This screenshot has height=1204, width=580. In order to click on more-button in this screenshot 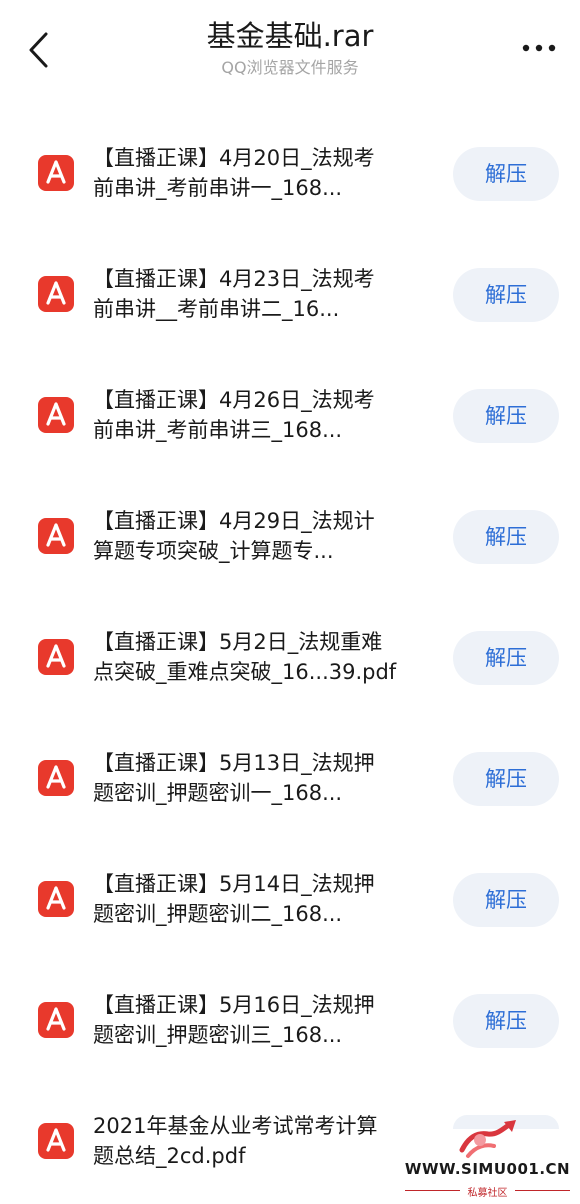, I will do `click(540, 48)`.